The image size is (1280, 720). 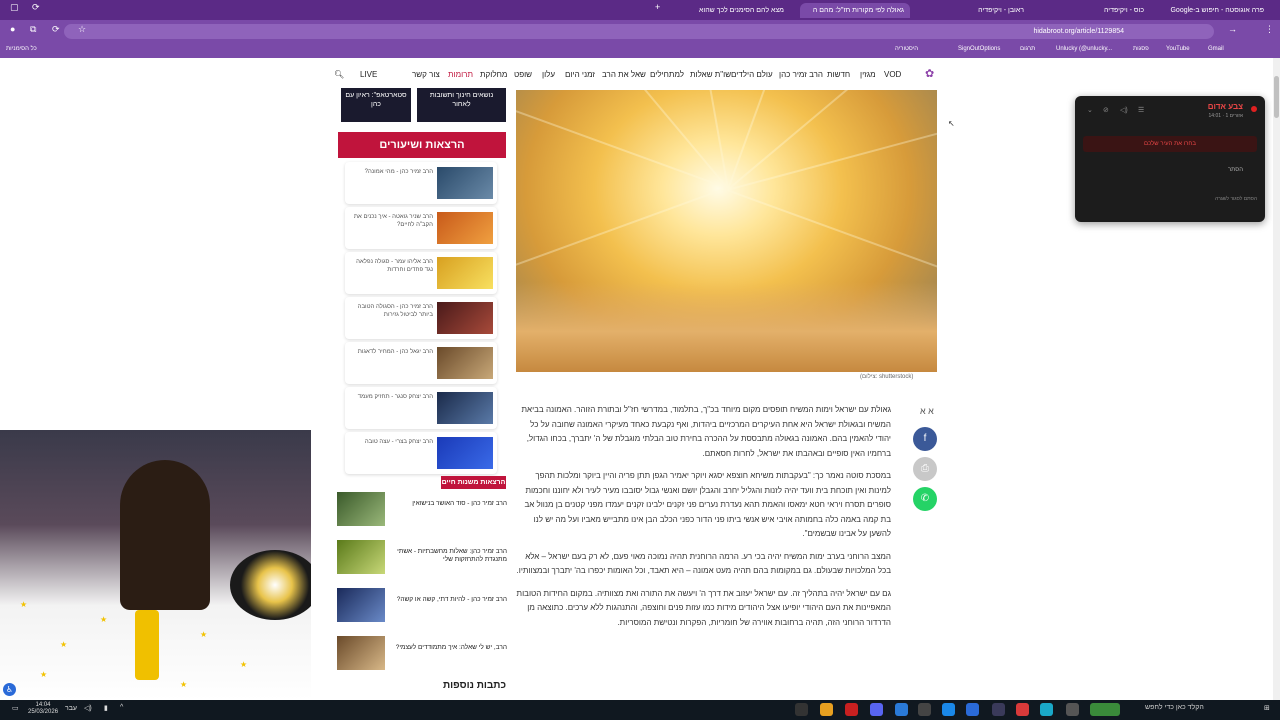 What do you see at coordinates (21, 49) in the screenshot?
I see `bookmark-all: כל הסימניות` at bounding box center [21, 49].